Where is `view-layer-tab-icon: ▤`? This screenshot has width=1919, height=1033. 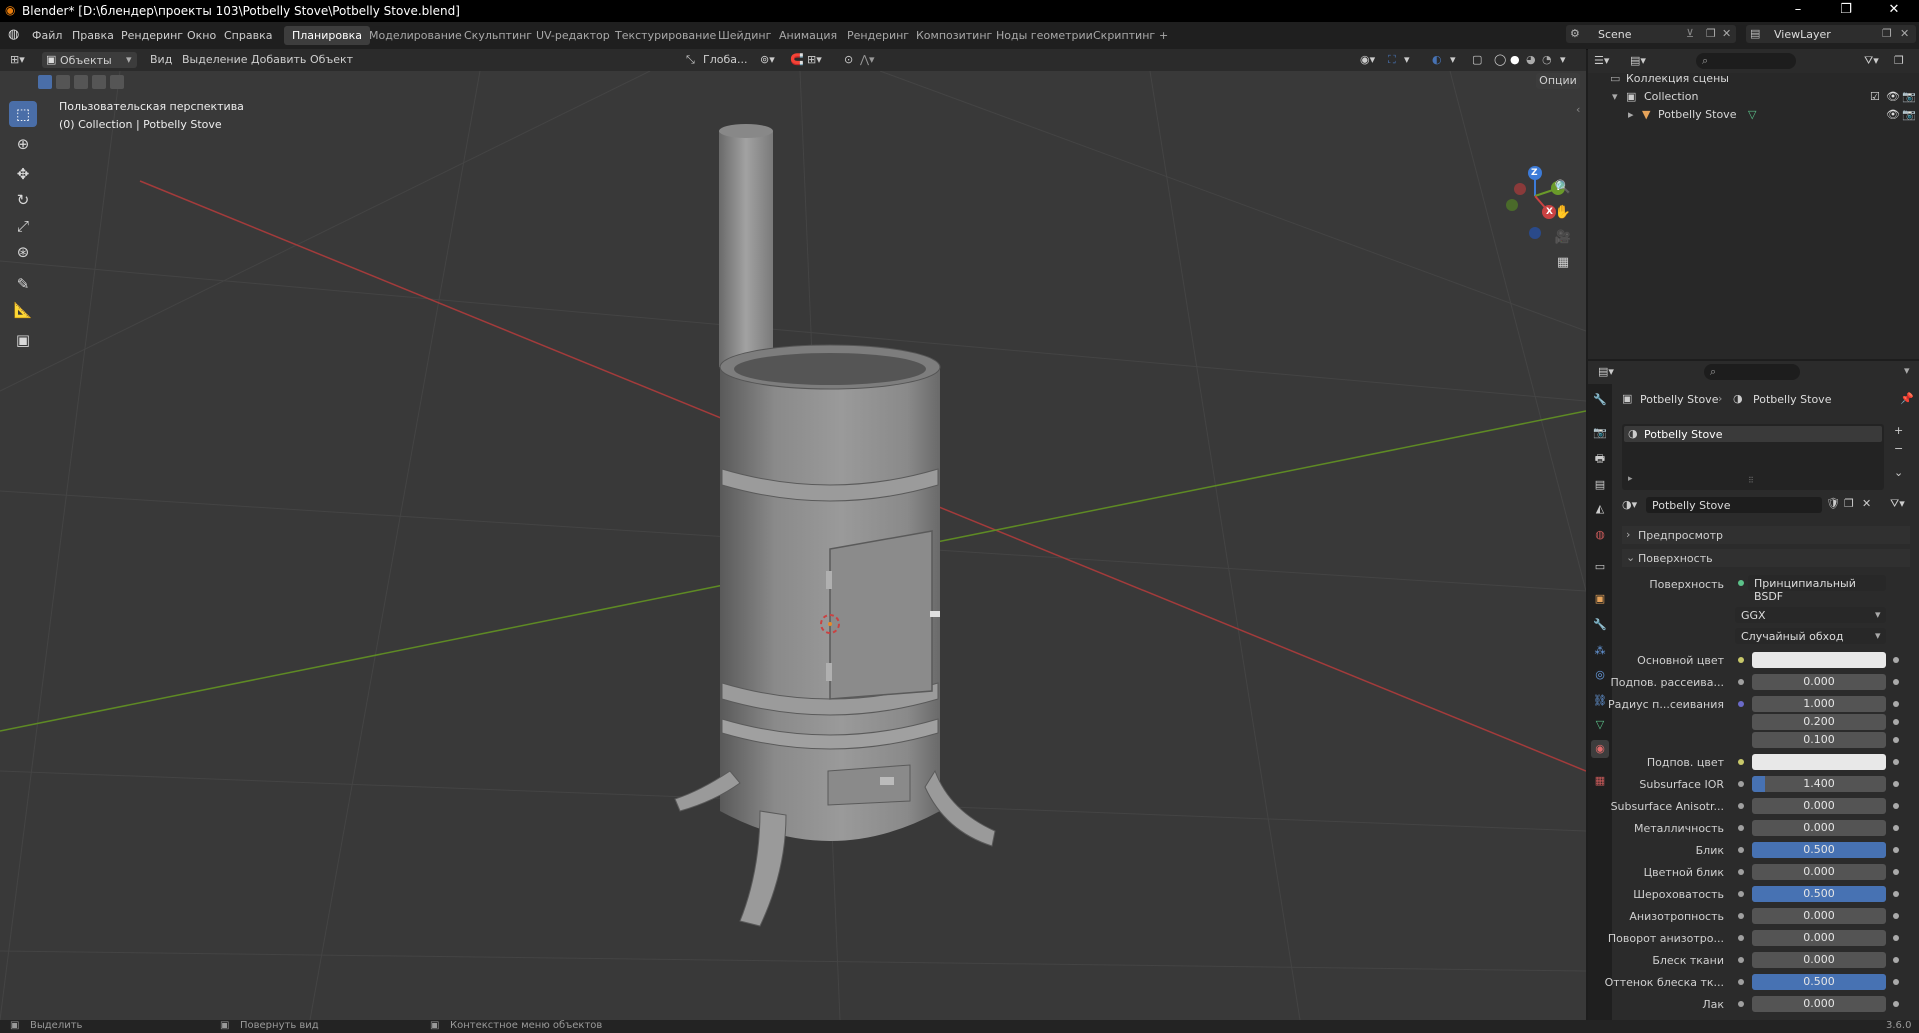
view-layer-tab-icon: ▤ is located at coordinates (1600, 485).